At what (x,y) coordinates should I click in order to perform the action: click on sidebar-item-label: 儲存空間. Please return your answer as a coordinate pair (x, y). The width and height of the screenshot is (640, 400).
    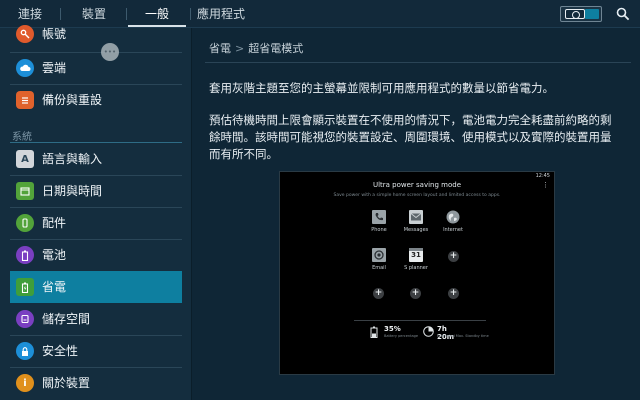
    Looking at the image, I should click on (66, 319).